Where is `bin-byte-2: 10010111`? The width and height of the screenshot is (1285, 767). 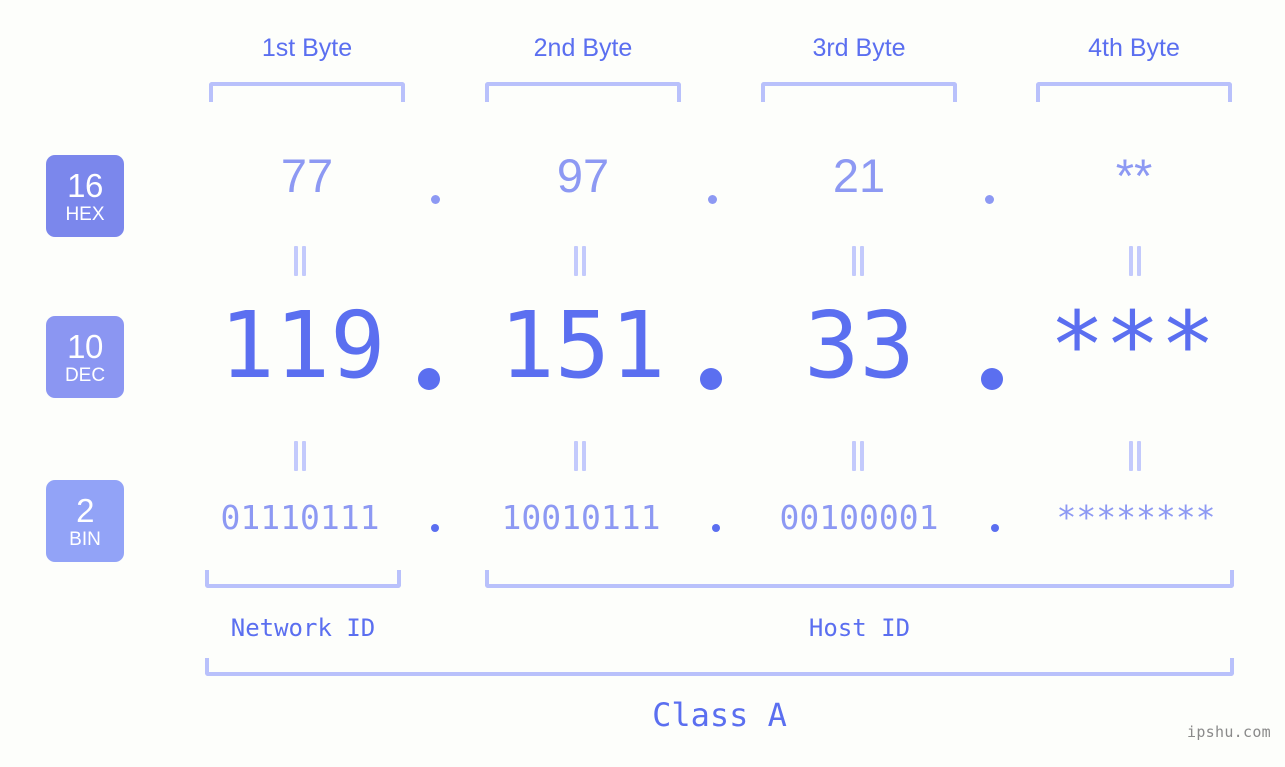 bin-byte-2: 10010111 is located at coordinates (581, 517).